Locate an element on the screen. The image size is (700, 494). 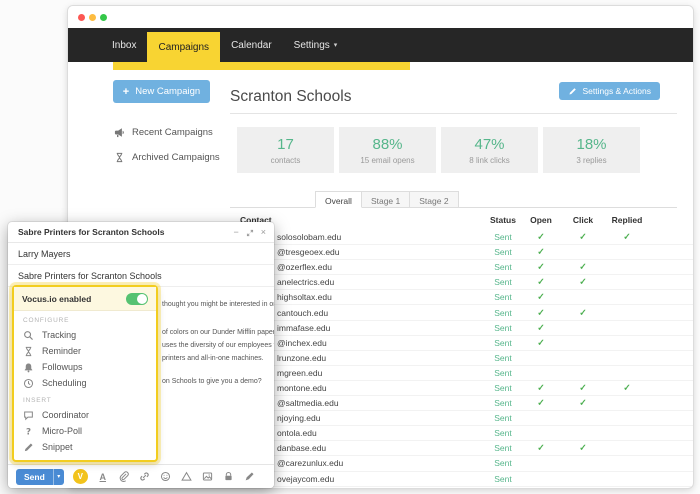
drive-icon is located at coordinates (187, 477).